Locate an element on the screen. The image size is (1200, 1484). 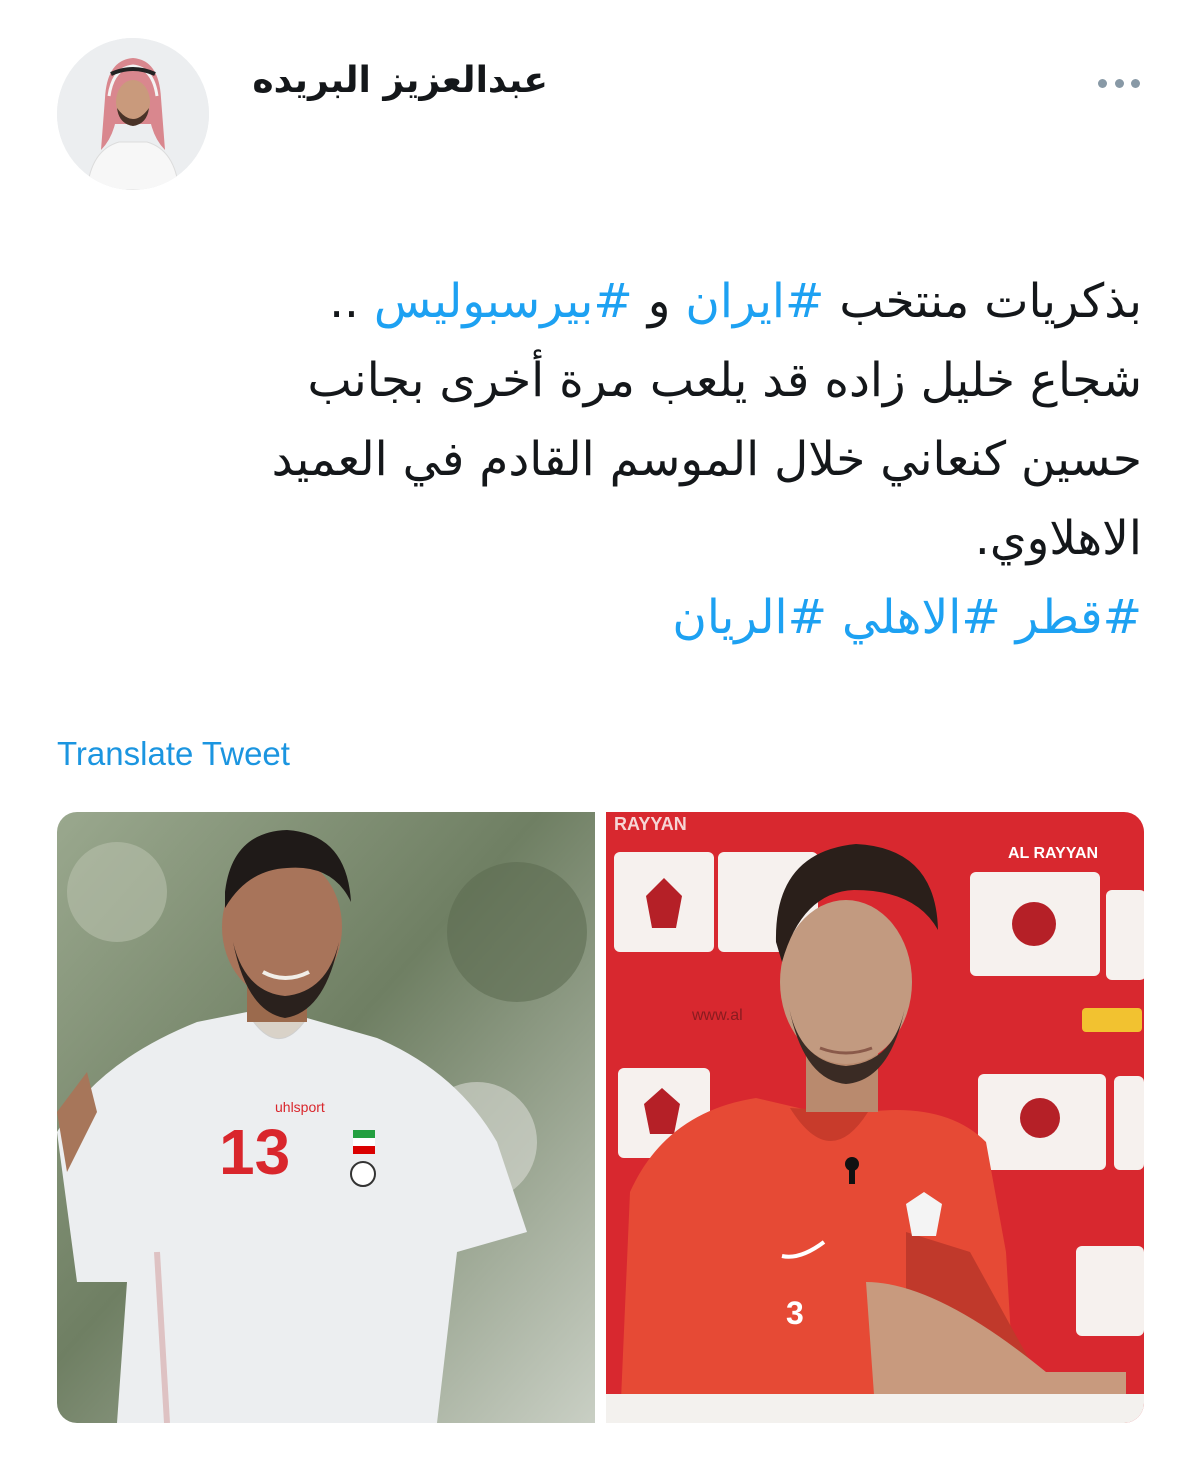
hashtag-alrayyan: #الريان is located at coordinates (749, 617).